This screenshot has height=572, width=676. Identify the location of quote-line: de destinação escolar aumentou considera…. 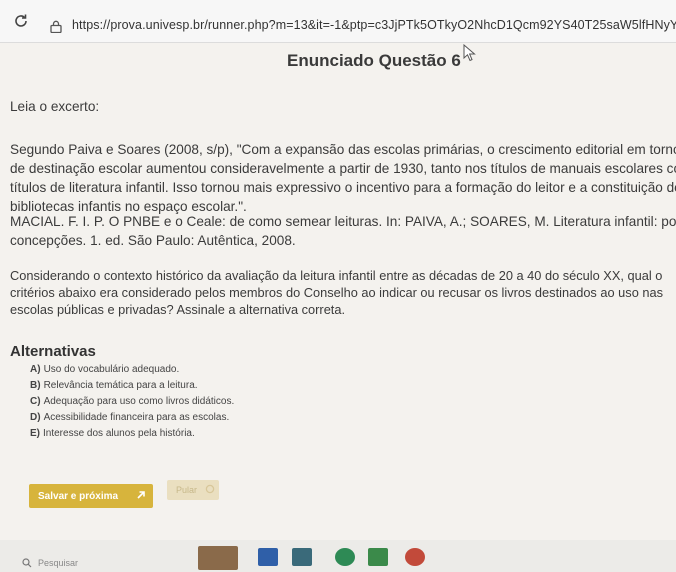
(343, 168).